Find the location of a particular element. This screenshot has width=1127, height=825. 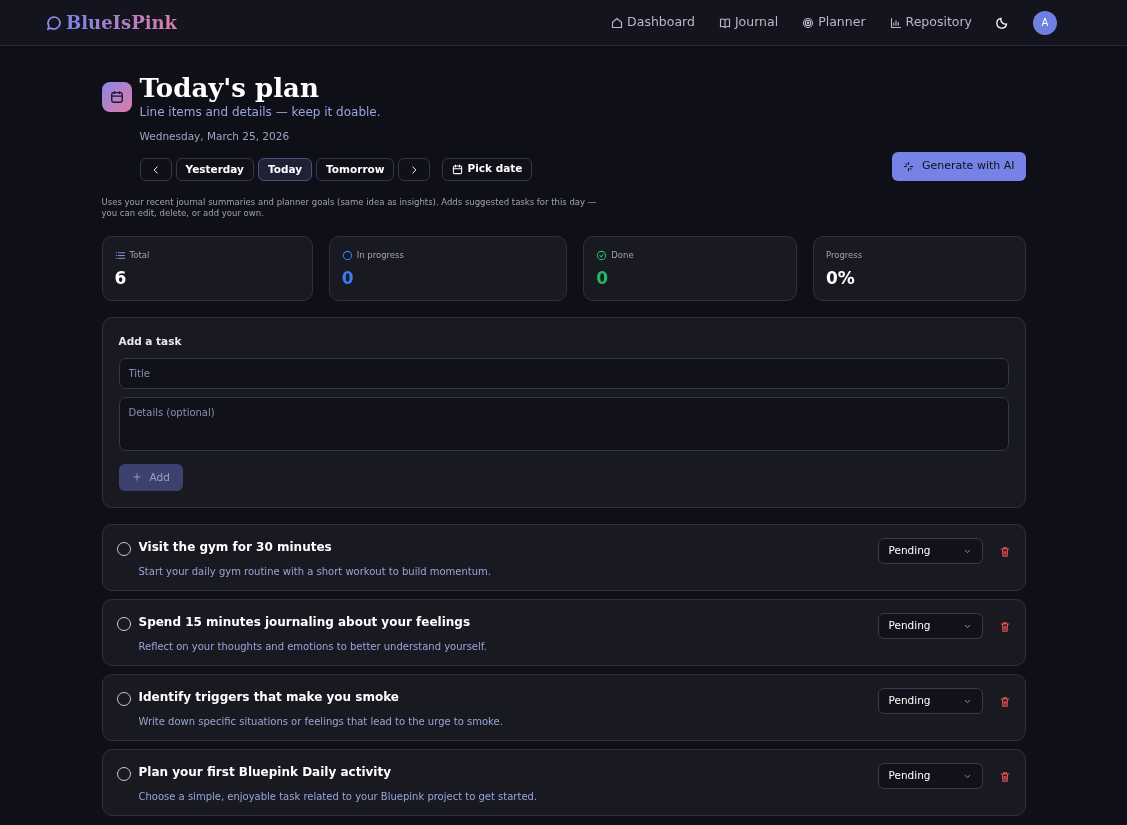

stat-label: Progress is located at coordinates (844, 255).